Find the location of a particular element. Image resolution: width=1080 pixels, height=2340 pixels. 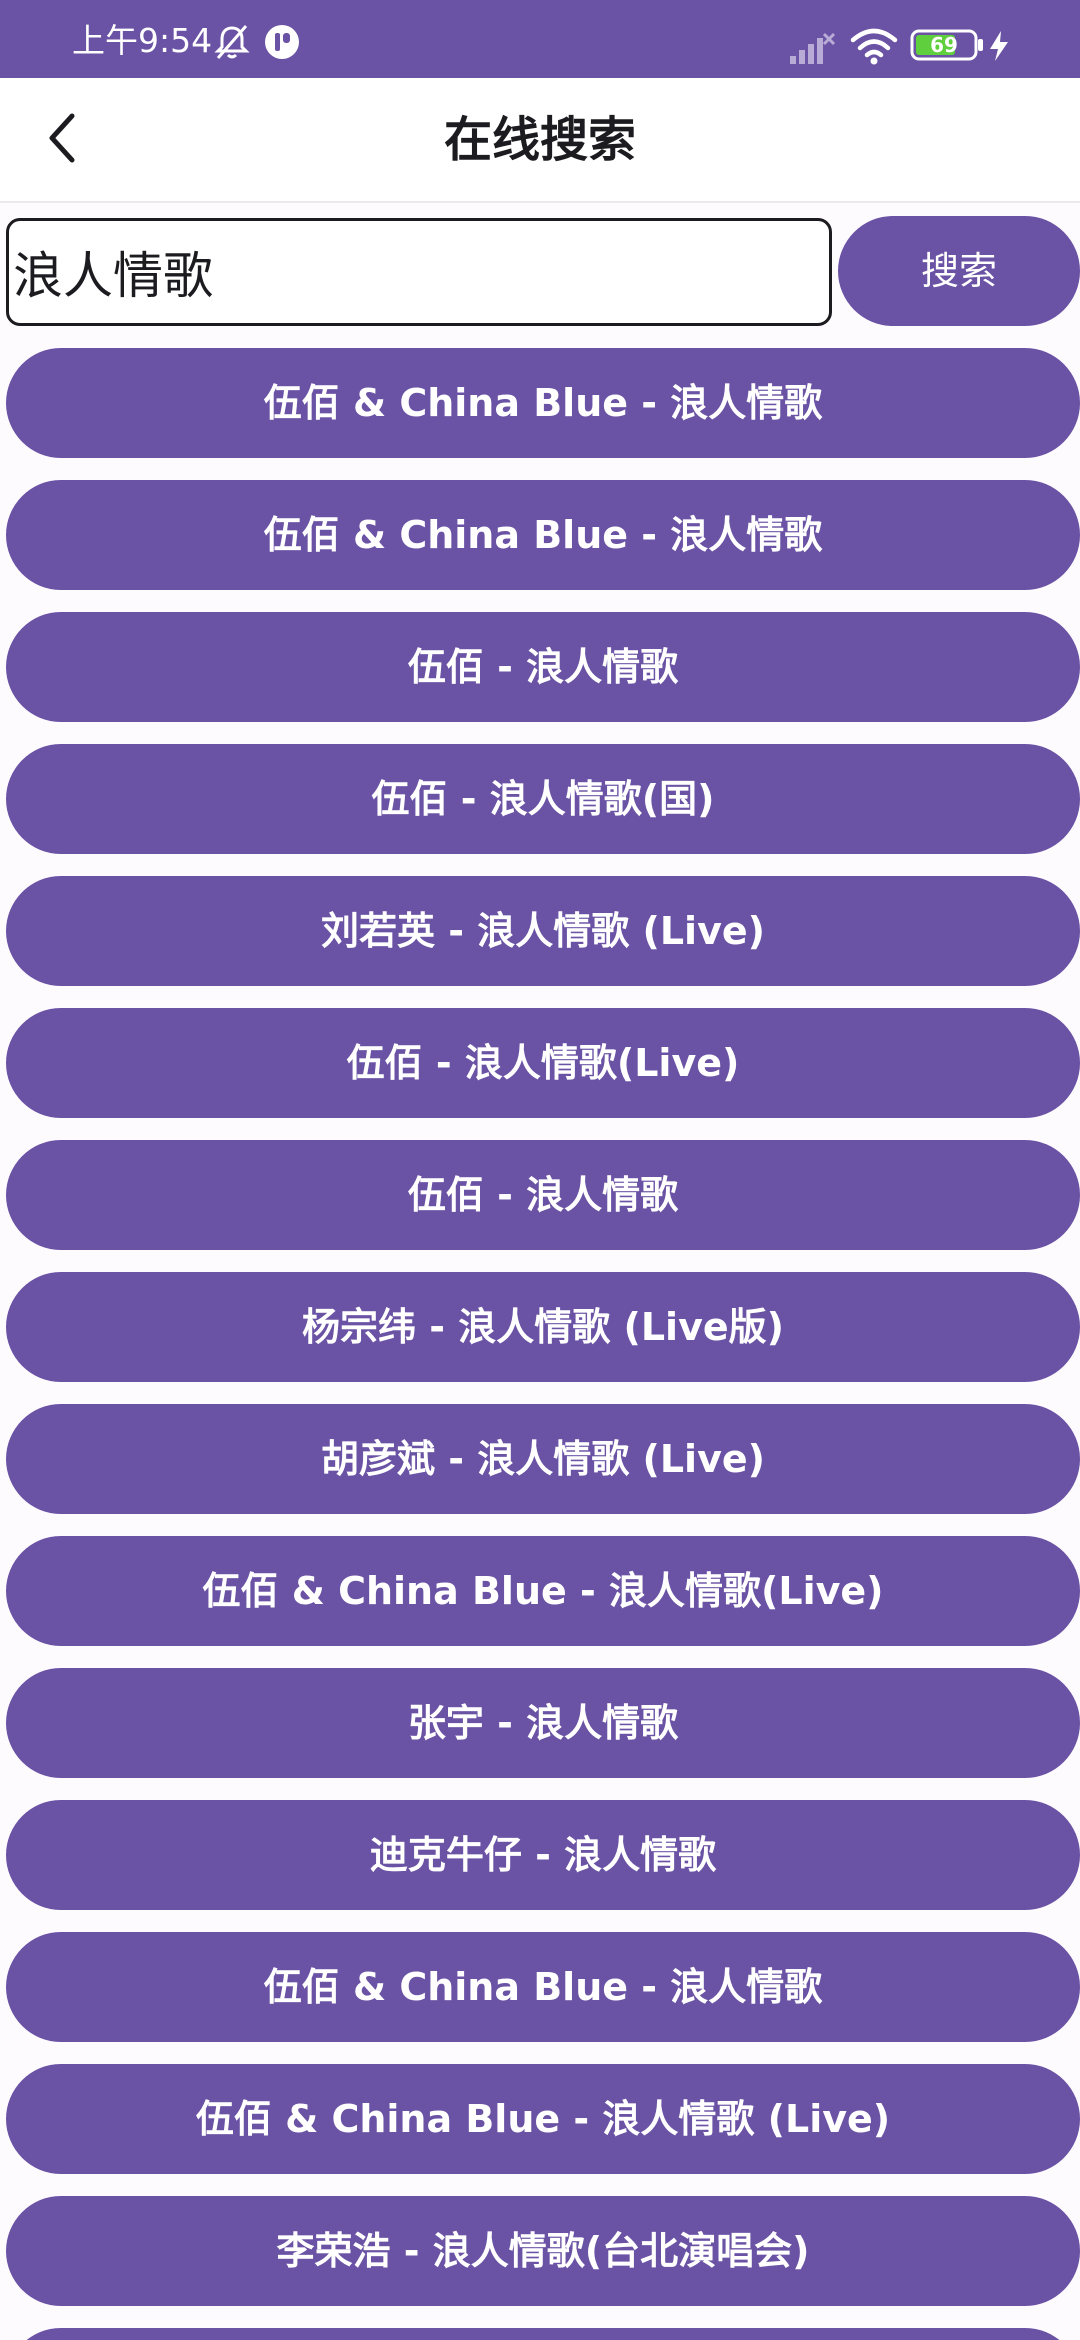

page-title: 在线搜索 is located at coordinates (539, 140).